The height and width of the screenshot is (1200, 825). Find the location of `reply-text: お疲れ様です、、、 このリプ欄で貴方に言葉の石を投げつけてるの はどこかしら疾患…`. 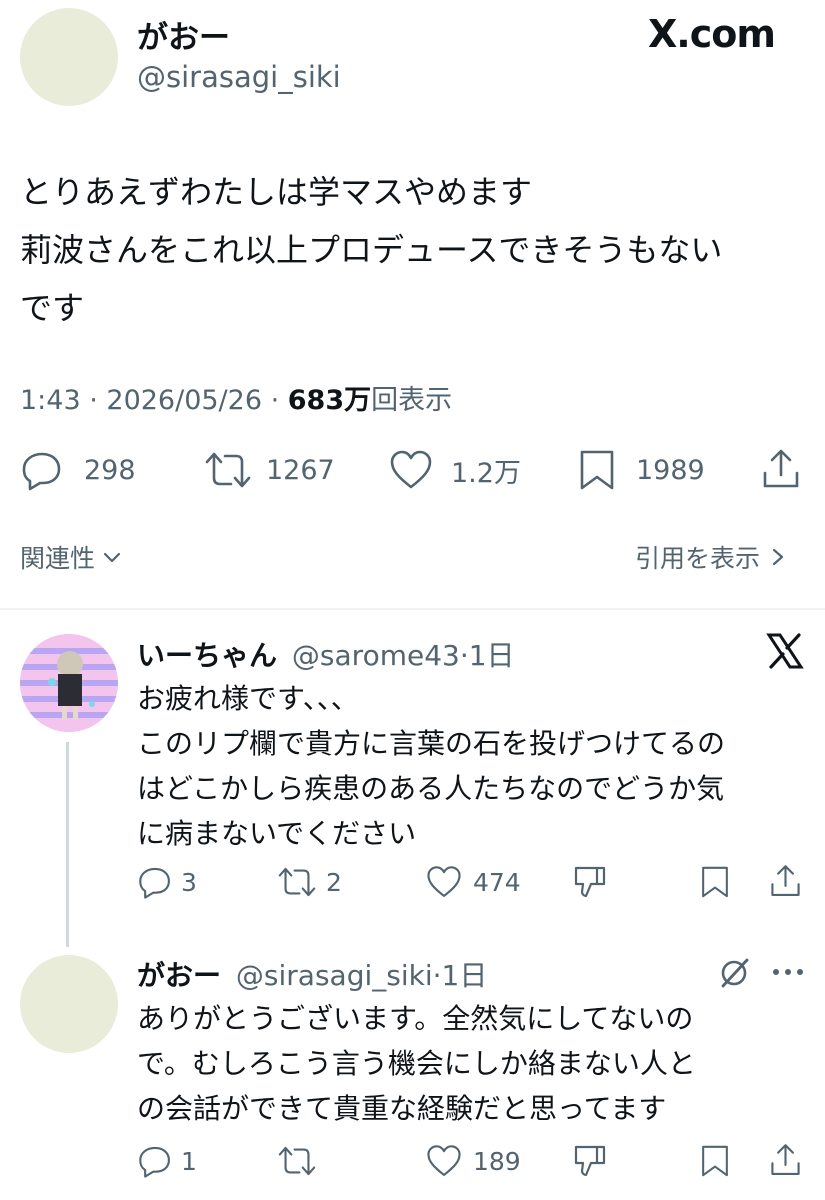

reply-text: お疲れ様です、、、 このリプ欄で貴方に言葉の石を投げつけてるの はどこかしら疾患… is located at coordinates (431, 766).